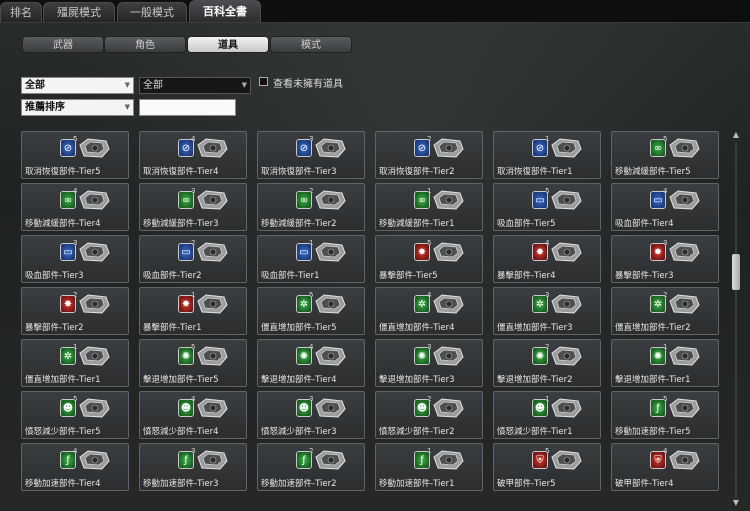  I want to click on category-dropdown-1: 全部 ▼, so click(77, 85).